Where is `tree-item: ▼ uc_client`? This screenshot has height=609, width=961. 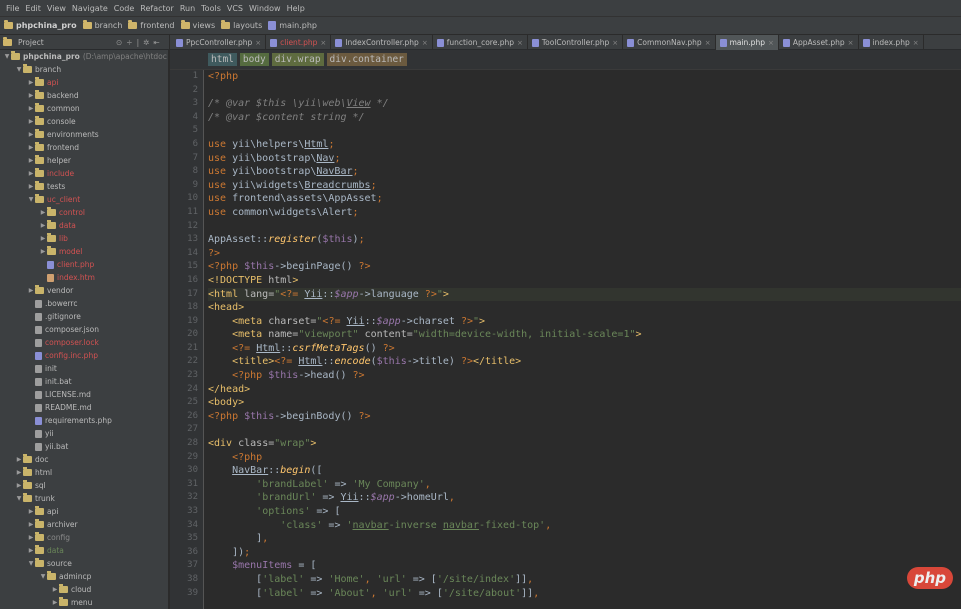
tree-item: ▼ uc_client is located at coordinates (84, 199).